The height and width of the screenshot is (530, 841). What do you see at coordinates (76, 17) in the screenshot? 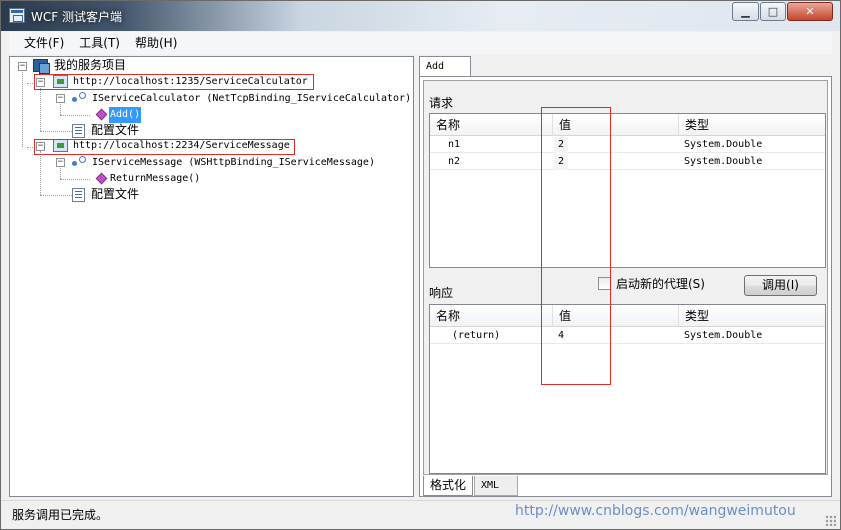
I see `window-title: WCF 测试客户端` at bounding box center [76, 17].